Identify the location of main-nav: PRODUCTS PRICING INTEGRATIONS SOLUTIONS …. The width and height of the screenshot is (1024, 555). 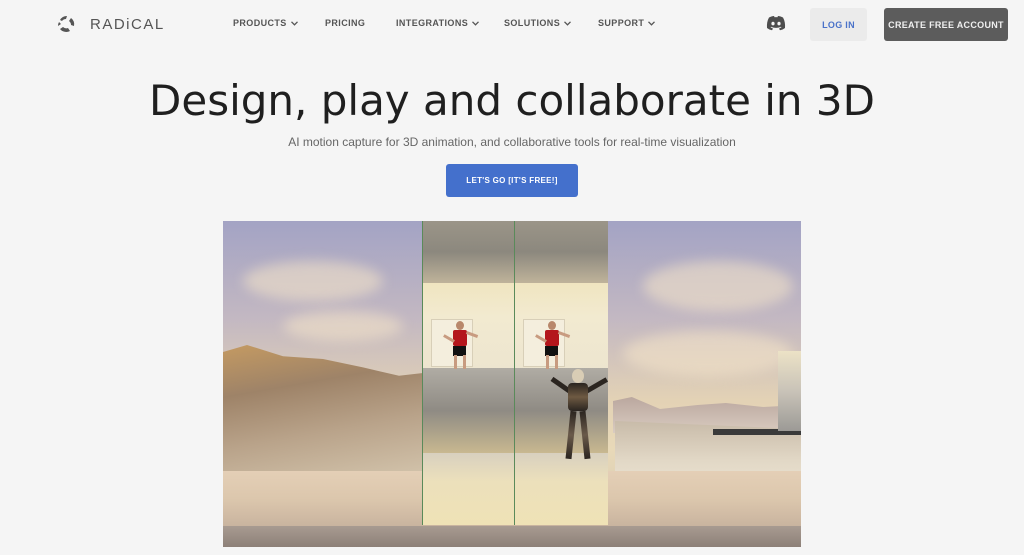
(512, 25).